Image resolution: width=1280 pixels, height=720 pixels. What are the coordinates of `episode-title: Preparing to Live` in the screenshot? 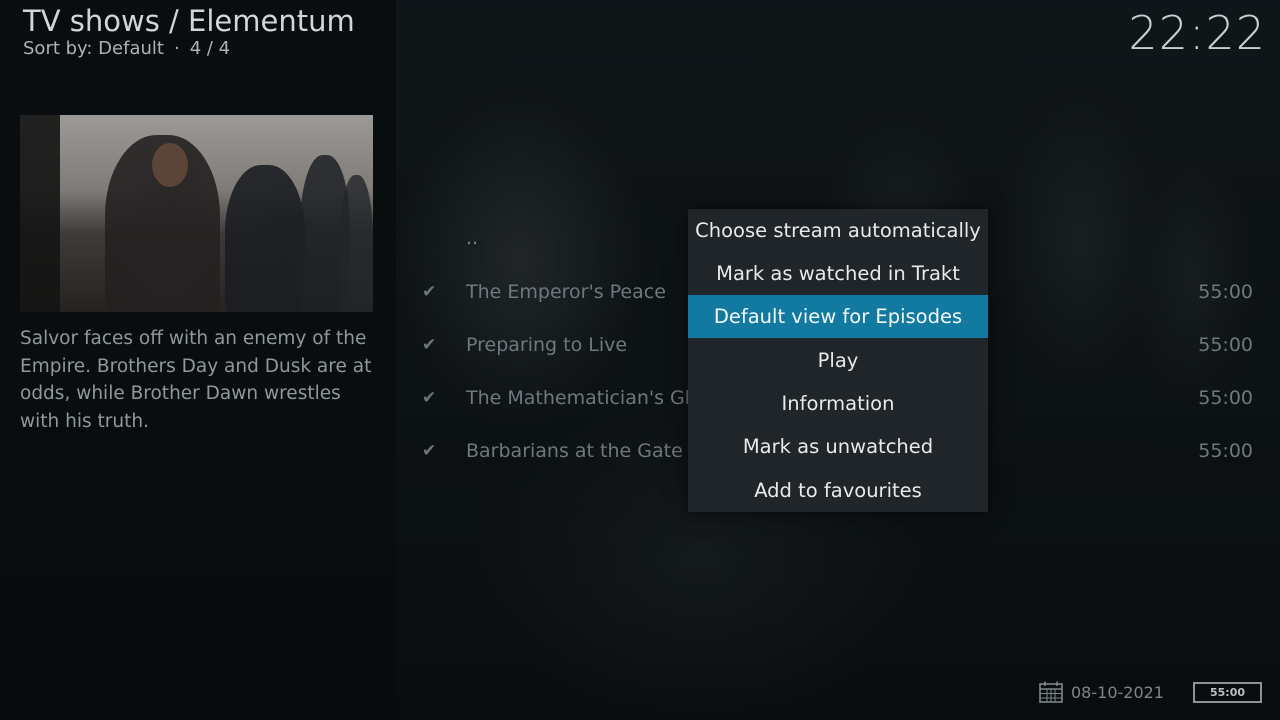 It's located at (547, 345).